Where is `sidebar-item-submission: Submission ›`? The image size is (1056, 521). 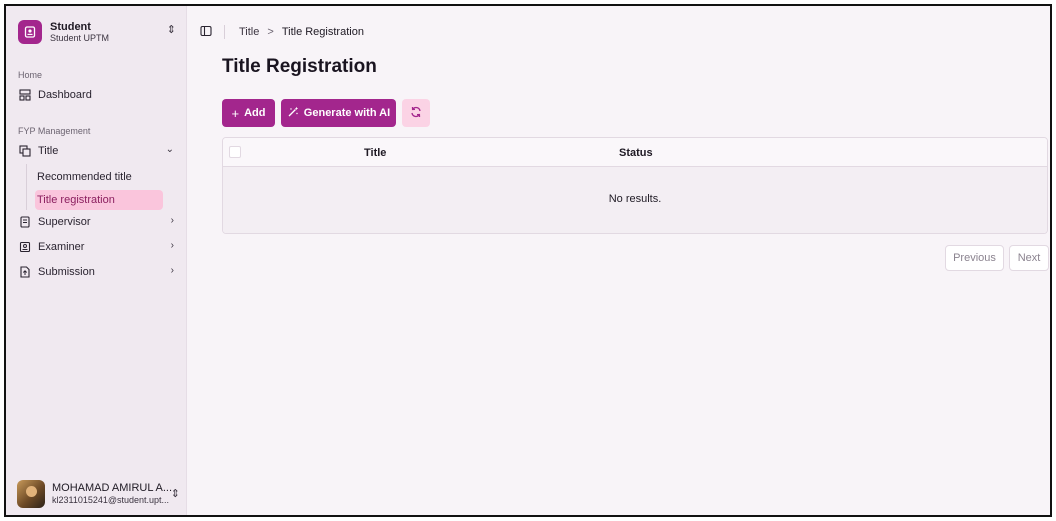 sidebar-item-submission: Submission › is located at coordinates (97, 272).